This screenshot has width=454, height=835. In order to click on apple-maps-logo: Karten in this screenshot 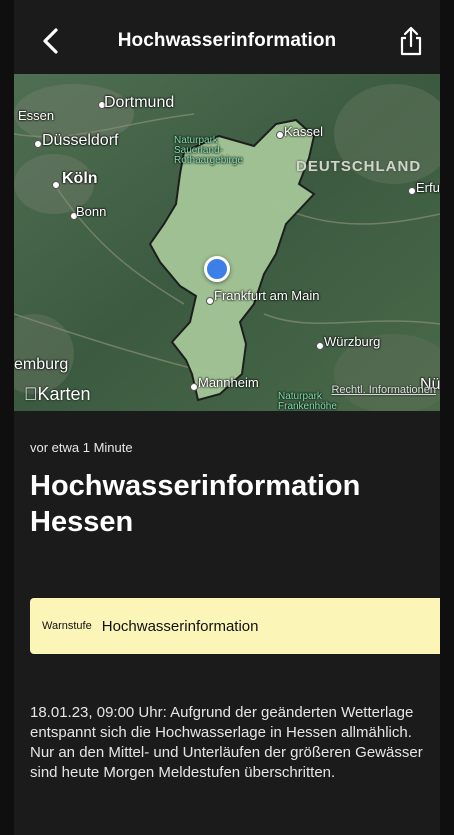, I will do `click(57, 394)`.